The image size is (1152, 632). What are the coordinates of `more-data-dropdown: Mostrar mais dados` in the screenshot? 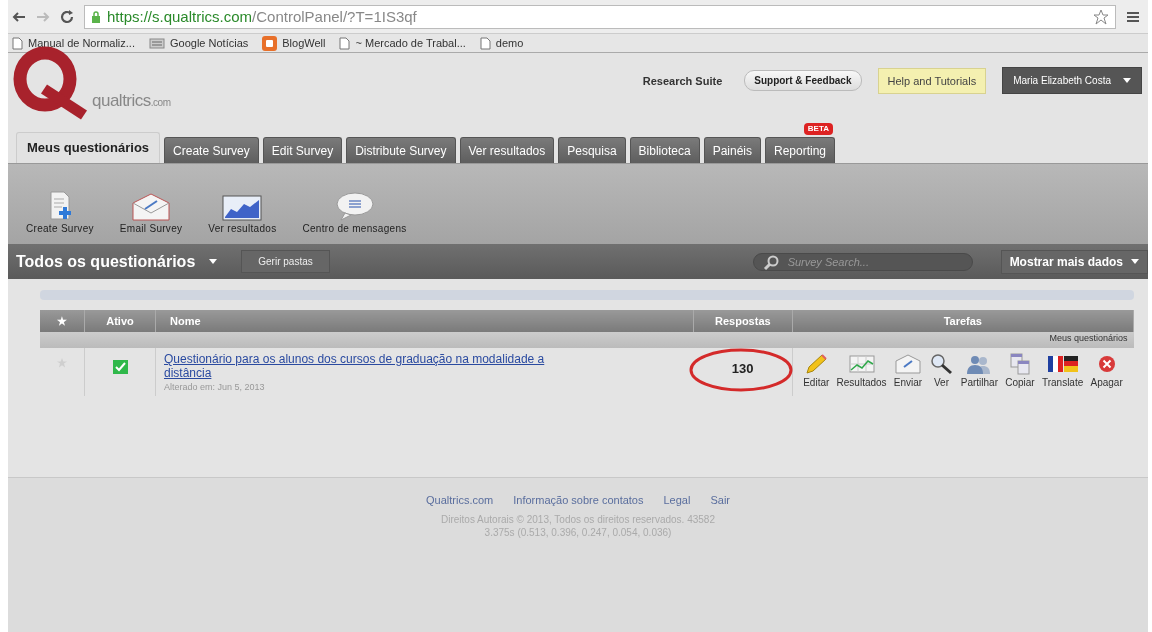 It's located at (1074, 261).